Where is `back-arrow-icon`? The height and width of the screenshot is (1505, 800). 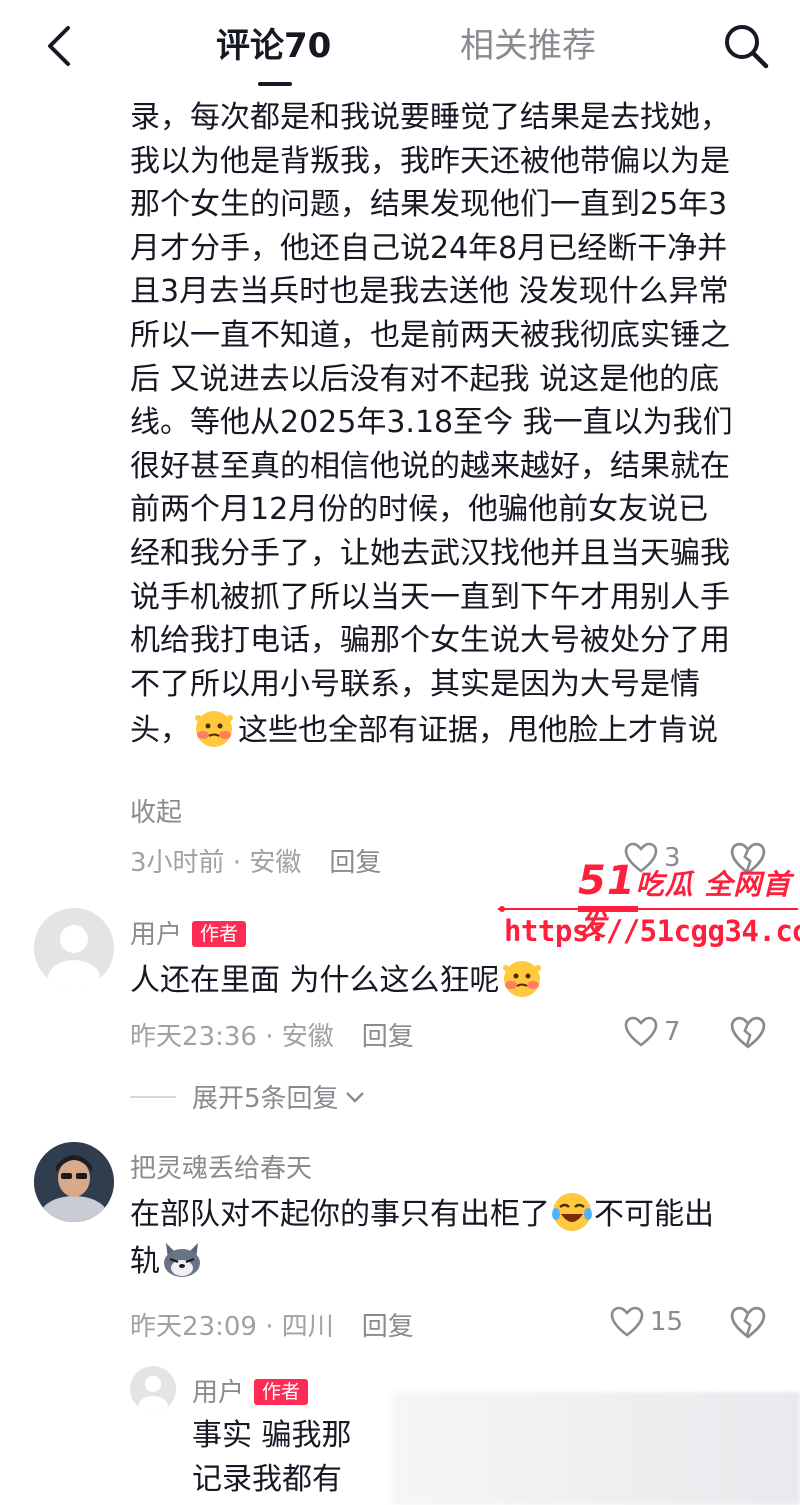 back-arrow-icon is located at coordinates (60, 46).